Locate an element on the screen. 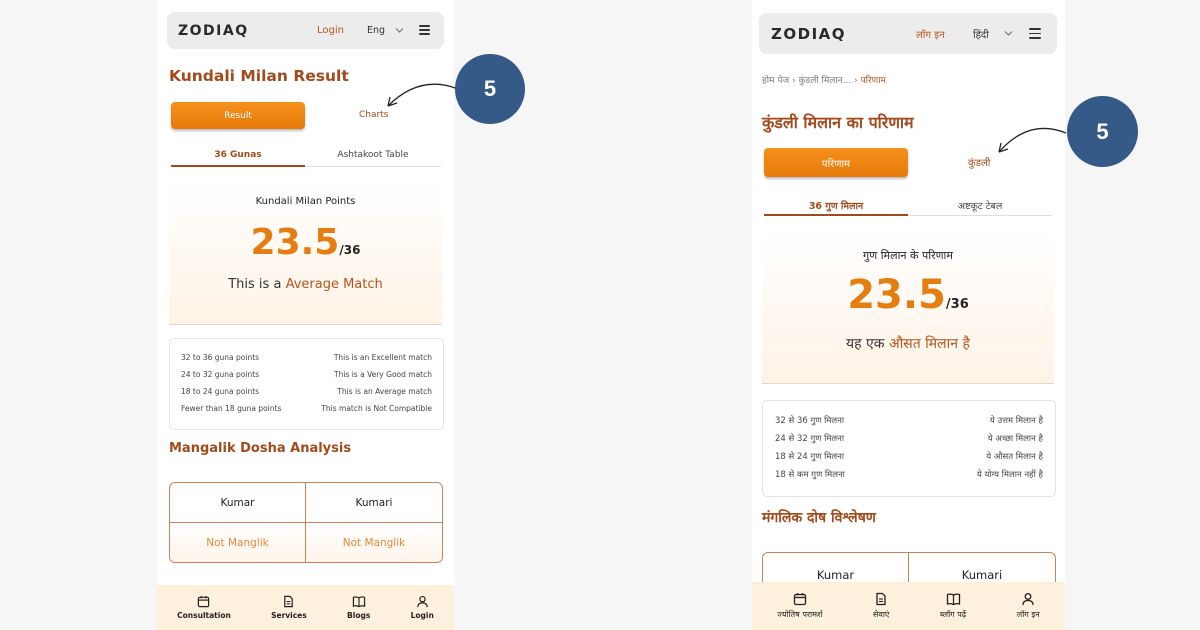 This screenshot has height=630, width=1200. manglik-header-kumari: Kumari is located at coordinates (374, 503).